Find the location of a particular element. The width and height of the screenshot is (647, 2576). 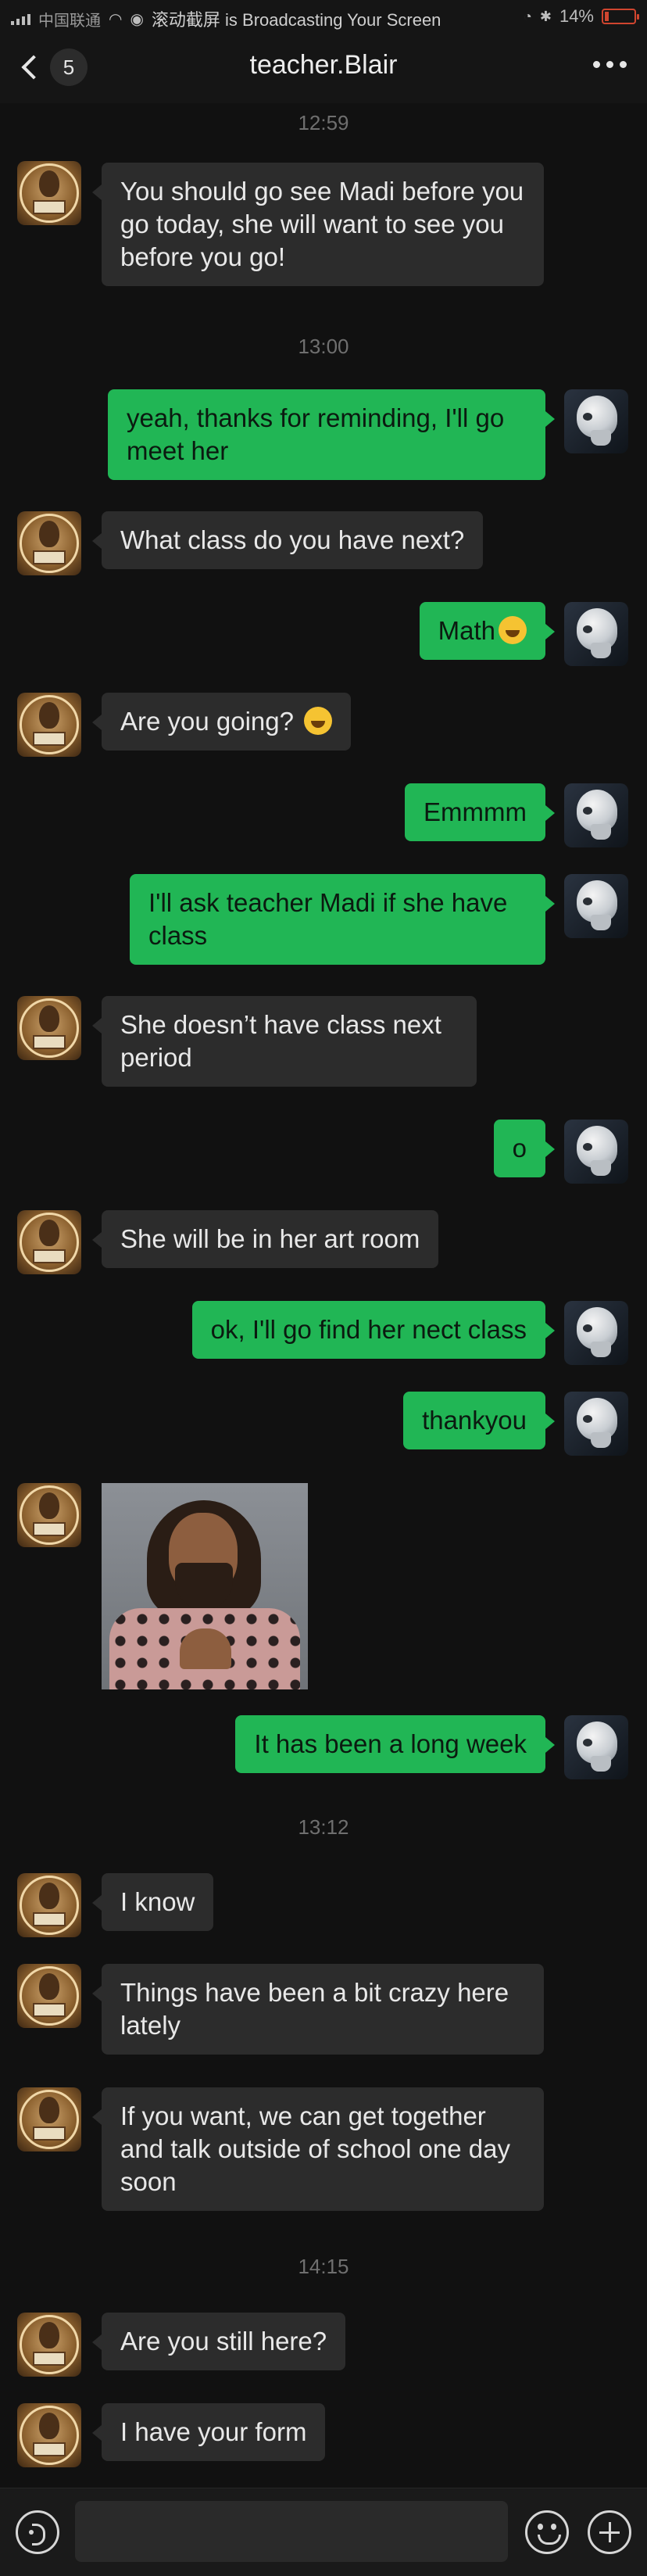

battery-icon is located at coordinates (620, 16).